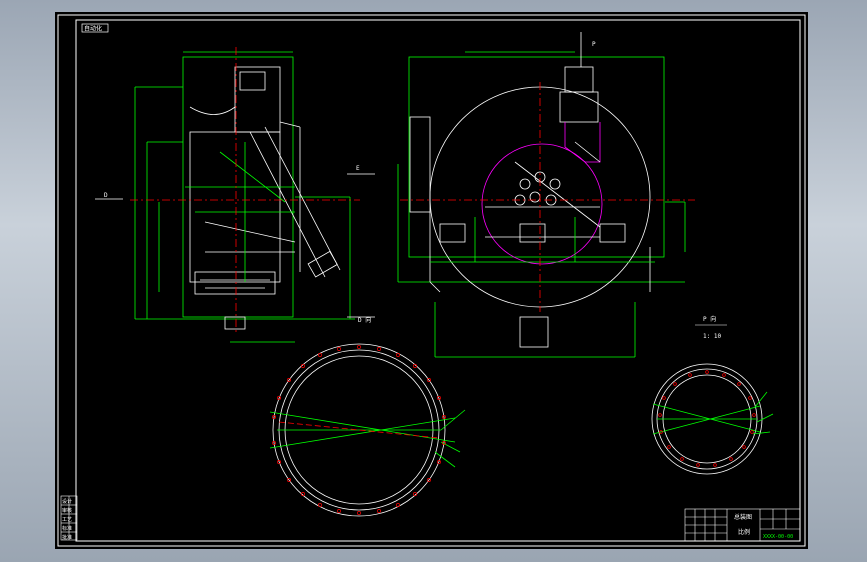  Describe the element at coordinates (93, 29) in the screenshot. I see `top-left-tag: 自动化` at that location.